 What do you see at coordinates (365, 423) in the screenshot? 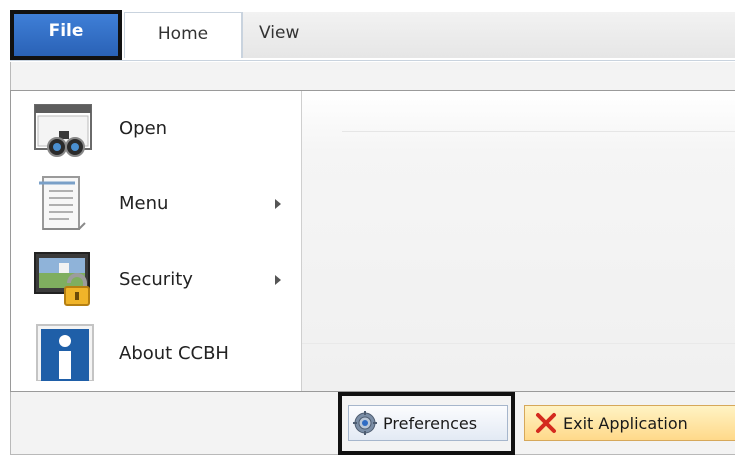
I see `gear-icon` at bounding box center [365, 423].